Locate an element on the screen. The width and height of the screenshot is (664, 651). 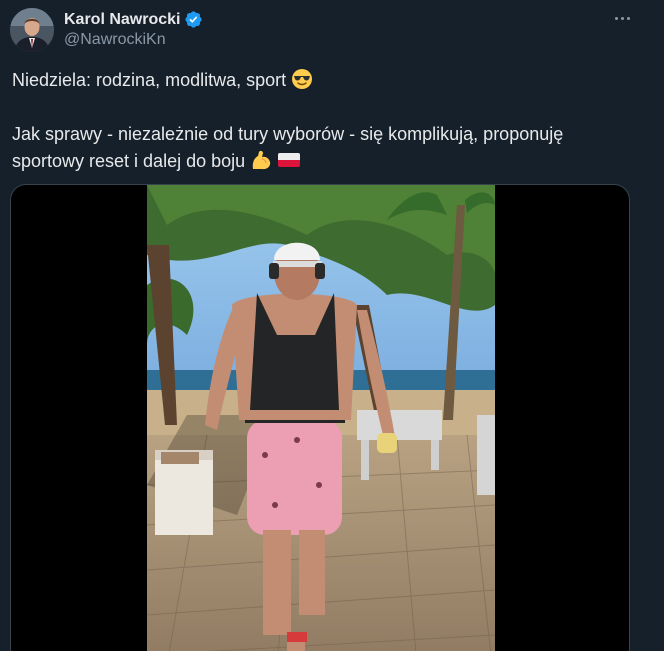
flag-poland-icon is located at coordinates (289, 160).